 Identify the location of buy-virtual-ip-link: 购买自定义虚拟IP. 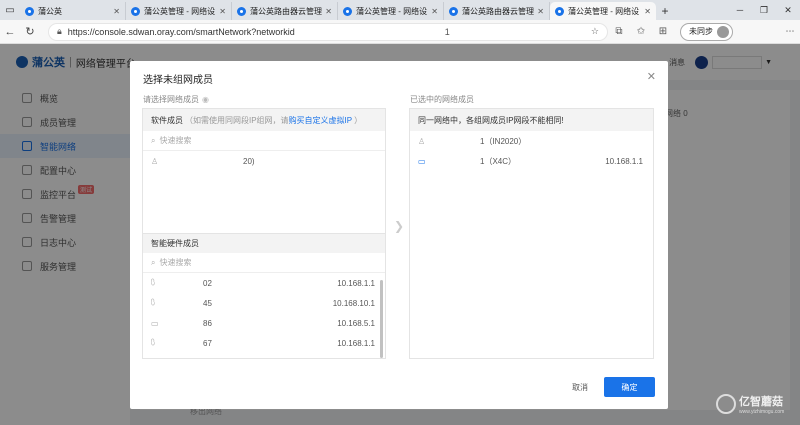
(321, 120).